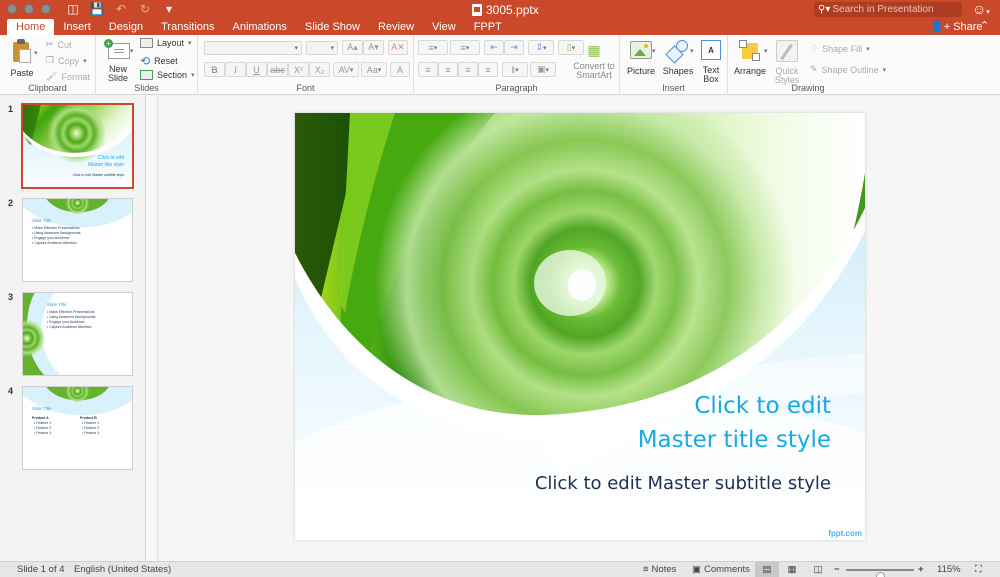 The height and width of the screenshot is (577, 1000). What do you see at coordinates (594, 60) in the screenshot?
I see `convert-to-smartart-button: ▦ Convert to SmartArt` at bounding box center [594, 60].